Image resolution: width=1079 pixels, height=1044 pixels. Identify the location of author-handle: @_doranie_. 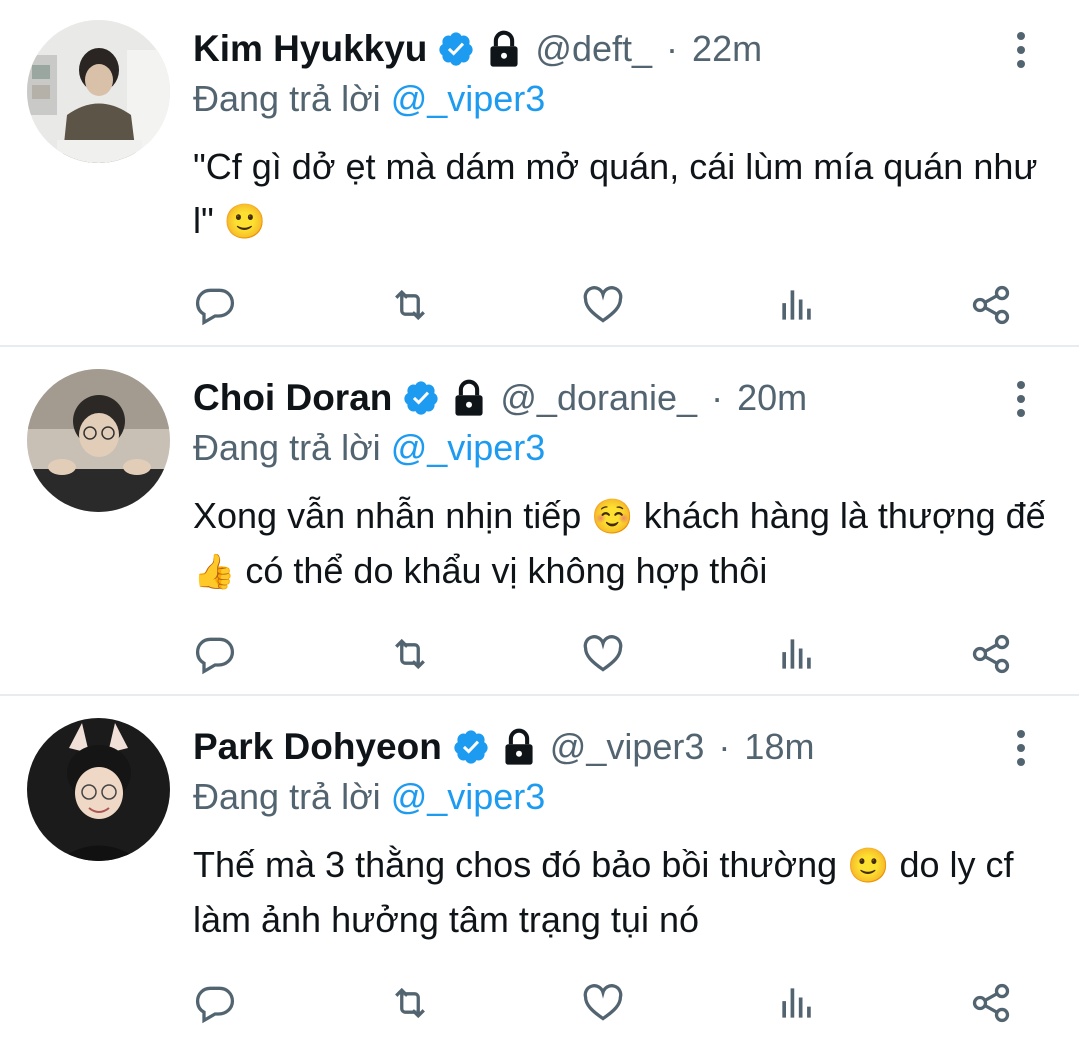
(598, 398).